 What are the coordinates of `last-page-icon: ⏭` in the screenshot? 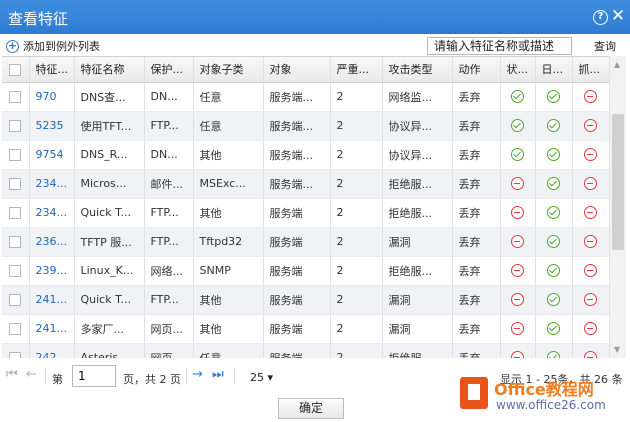 It's located at (218, 374).